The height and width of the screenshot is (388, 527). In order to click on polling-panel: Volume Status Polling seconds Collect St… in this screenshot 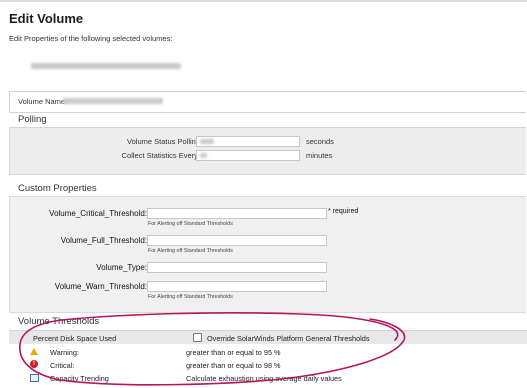, I will do `click(267, 151)`.